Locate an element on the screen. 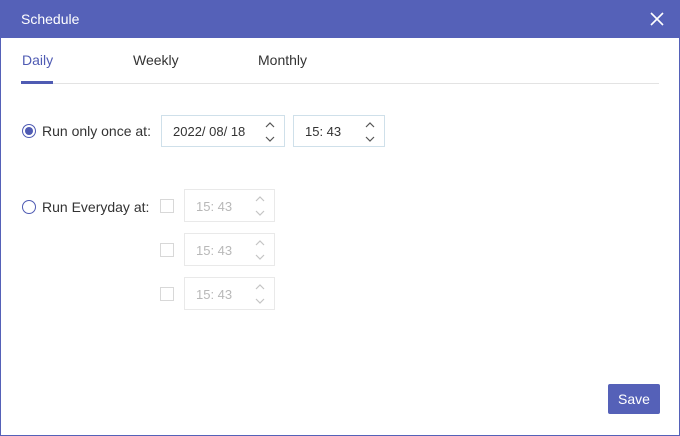  run-once-date-input: 2022/ 08/ 18 is located at coordinates (223, 131).